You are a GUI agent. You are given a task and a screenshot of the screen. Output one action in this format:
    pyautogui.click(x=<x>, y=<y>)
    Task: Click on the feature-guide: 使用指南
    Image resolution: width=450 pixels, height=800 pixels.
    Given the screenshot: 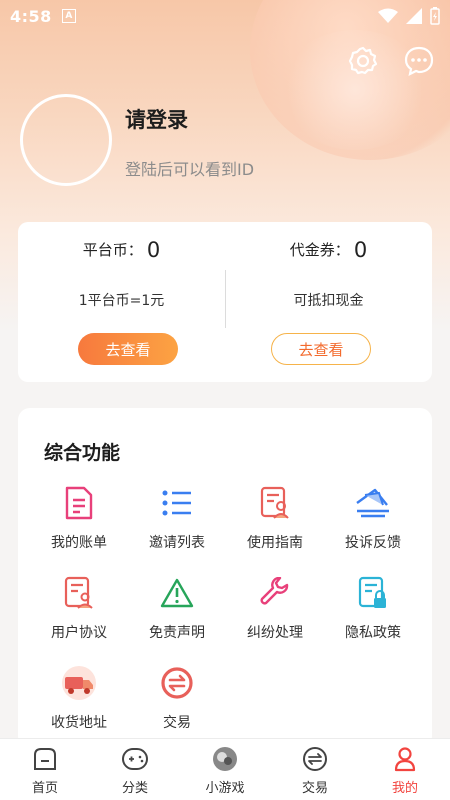 What is the action you would take?
    pyautogui.click(x=275, y=522)
    